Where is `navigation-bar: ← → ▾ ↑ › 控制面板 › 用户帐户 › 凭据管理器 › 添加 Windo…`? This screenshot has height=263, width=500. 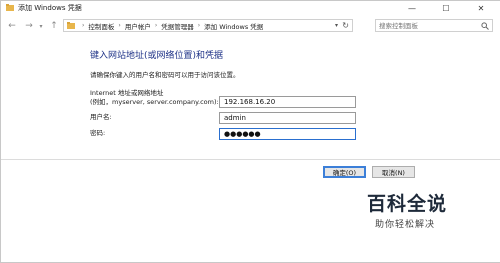 navigation-bar: ← → ▾ ↑ › 控制面板 › 用户帐户 › 凭据管理器 › 添加 Windo… is located at coordinates (250, 26).